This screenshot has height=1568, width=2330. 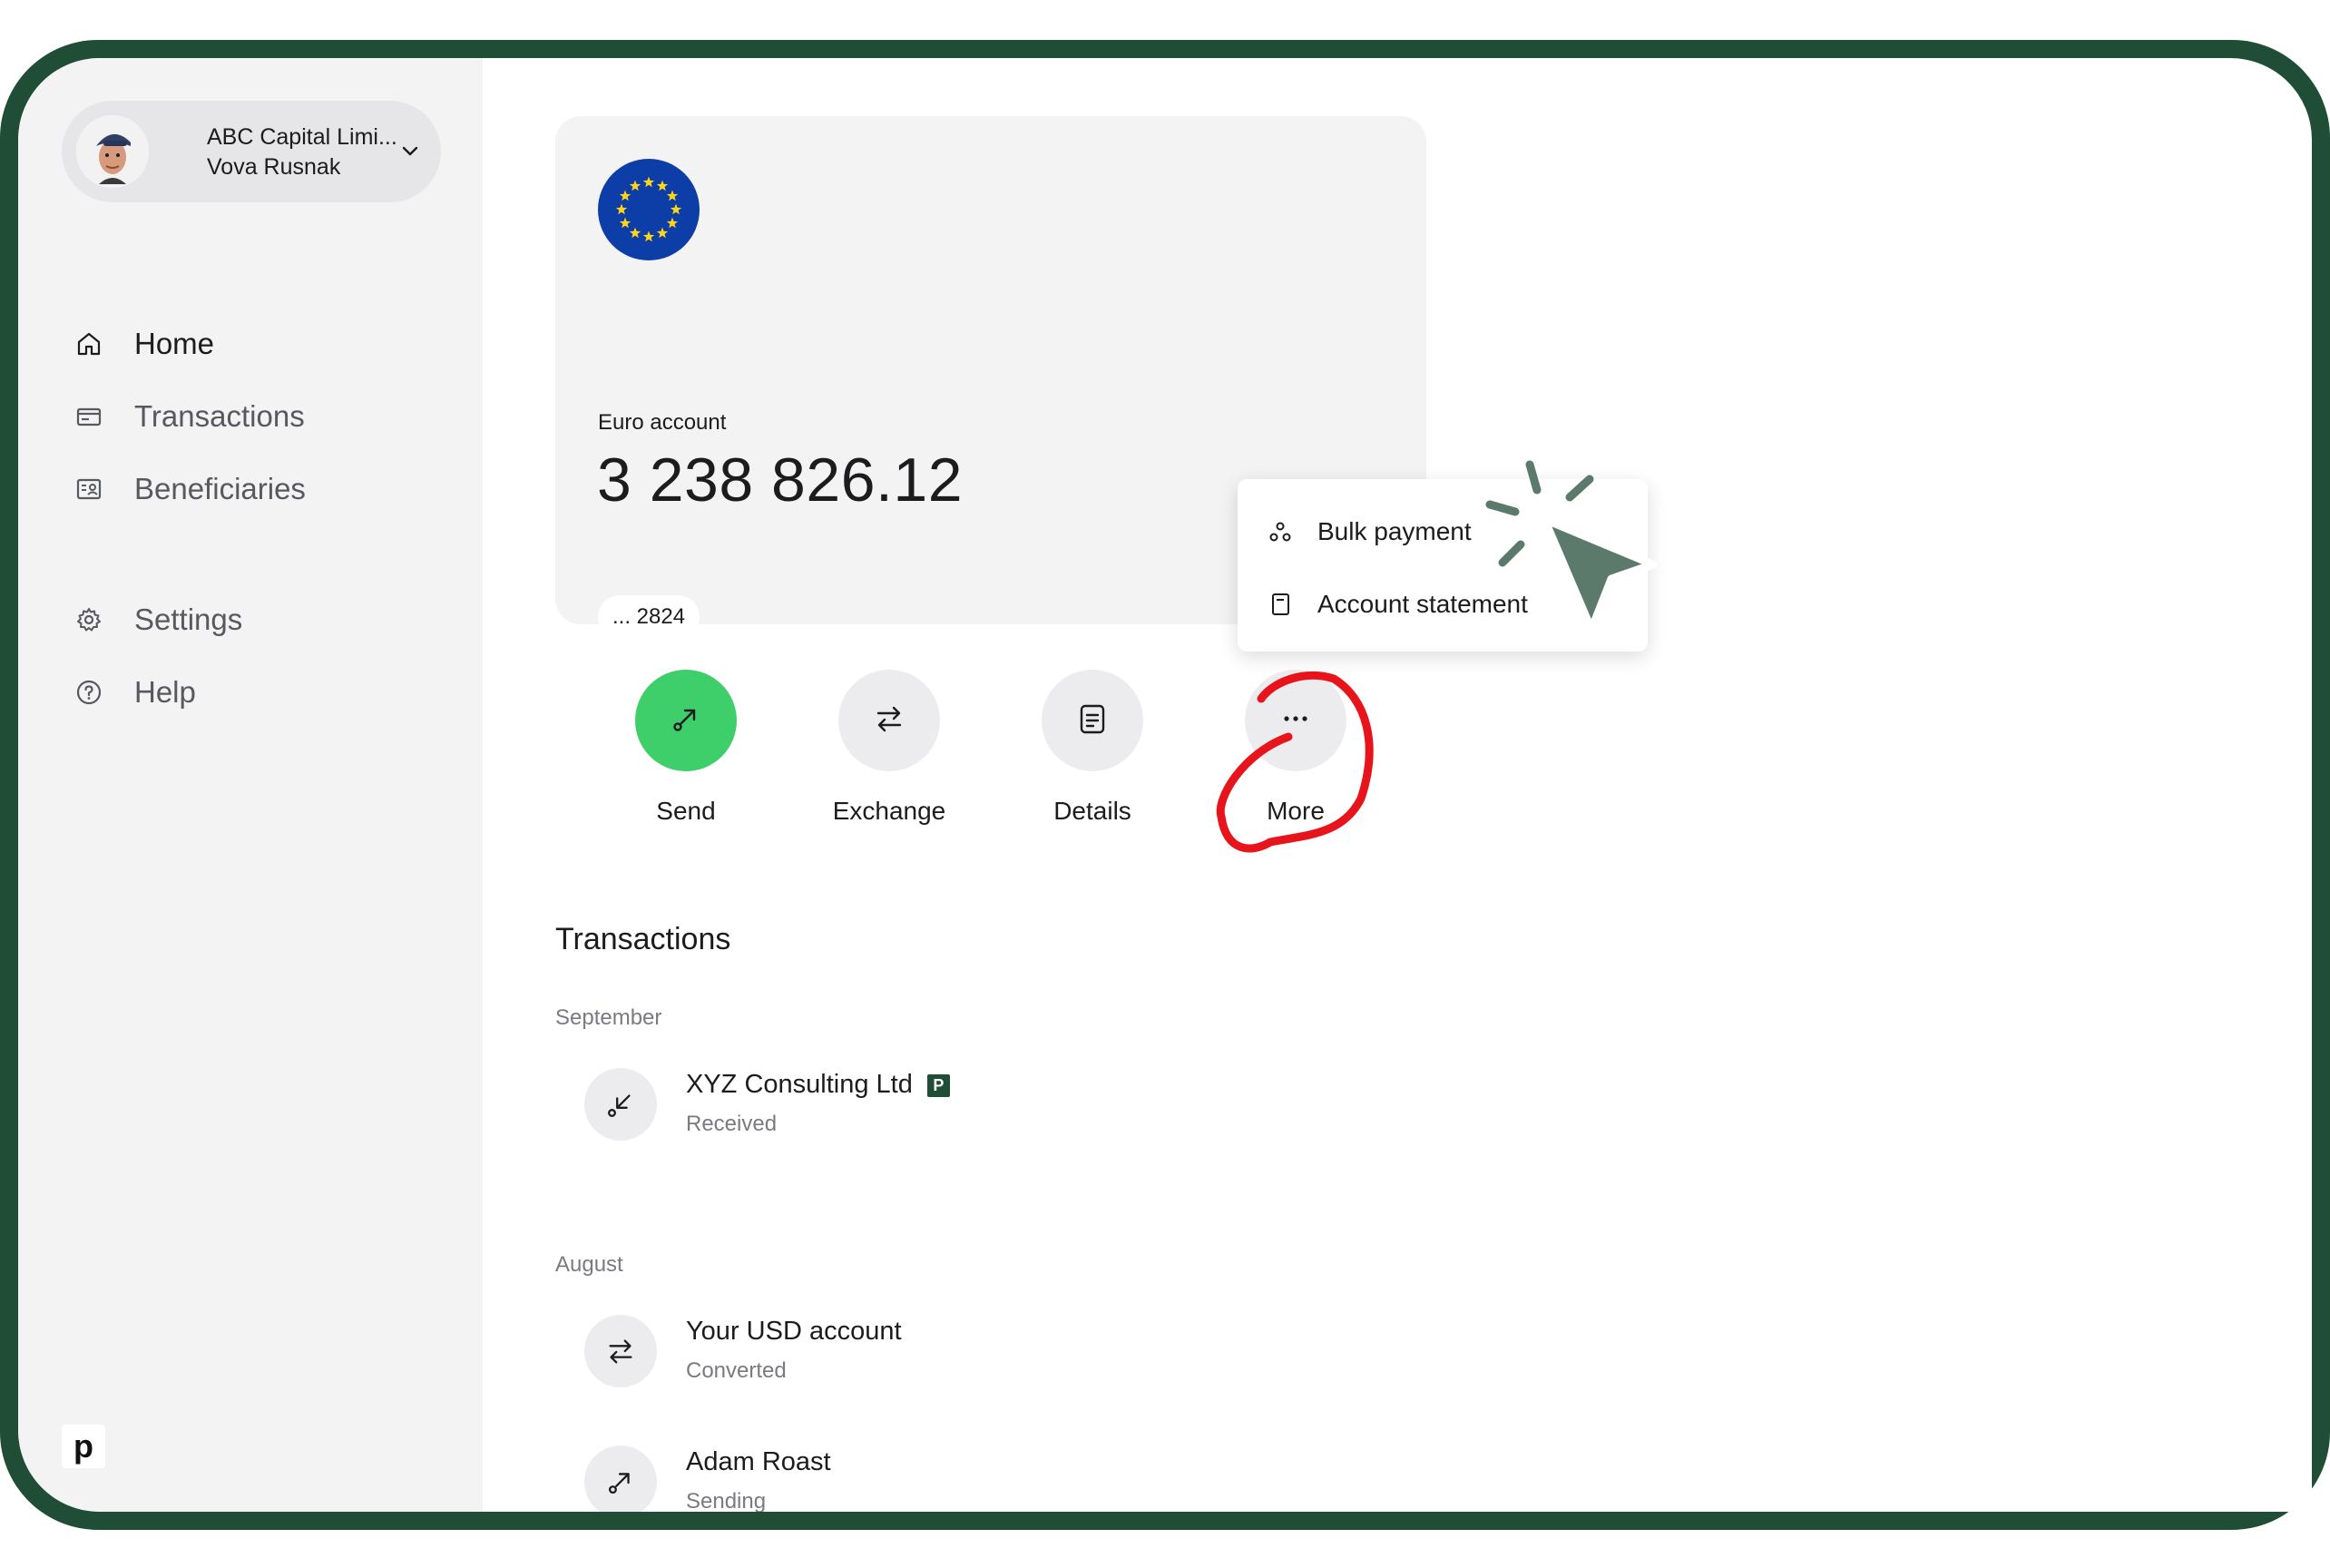 I want to click on chevron-down-icon, so click(x=410, y=154).